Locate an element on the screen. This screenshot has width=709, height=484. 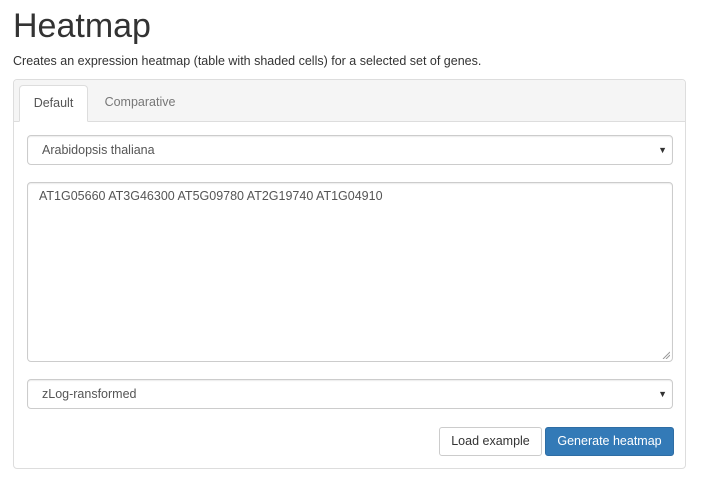
species-select-value: Arabidopsis thaliana is located at coordinates (98, 150).